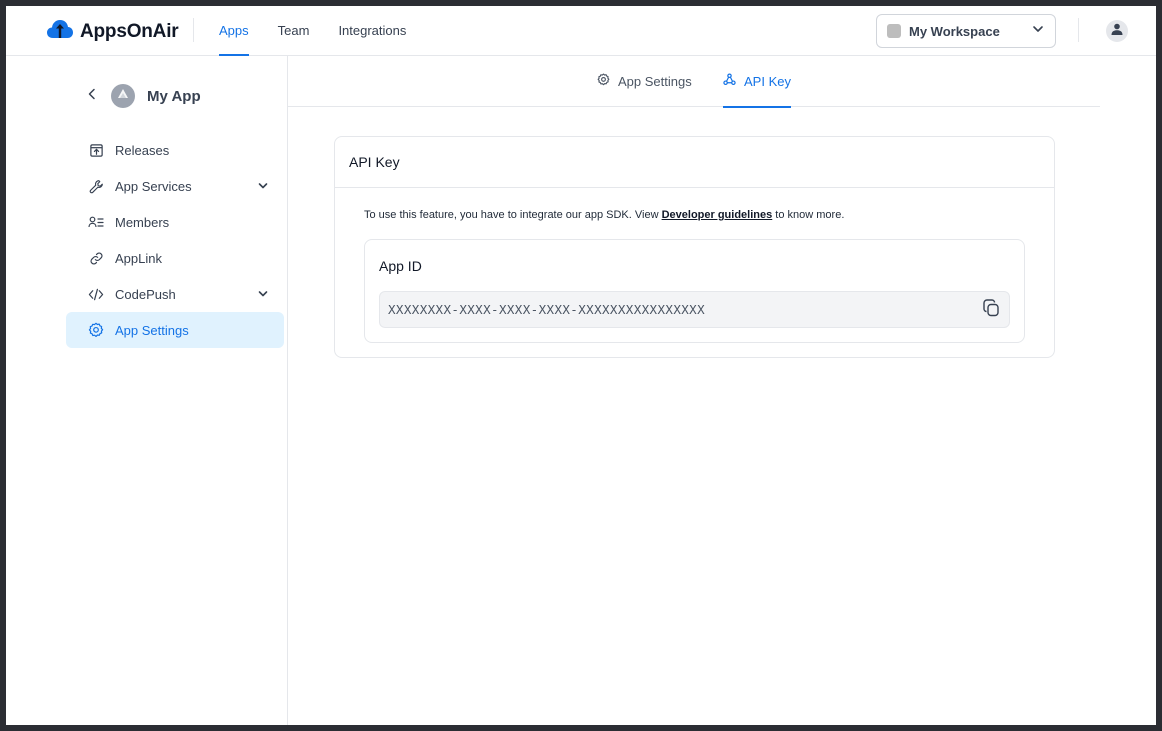  I want to click on copy-button, so click(991, 310).